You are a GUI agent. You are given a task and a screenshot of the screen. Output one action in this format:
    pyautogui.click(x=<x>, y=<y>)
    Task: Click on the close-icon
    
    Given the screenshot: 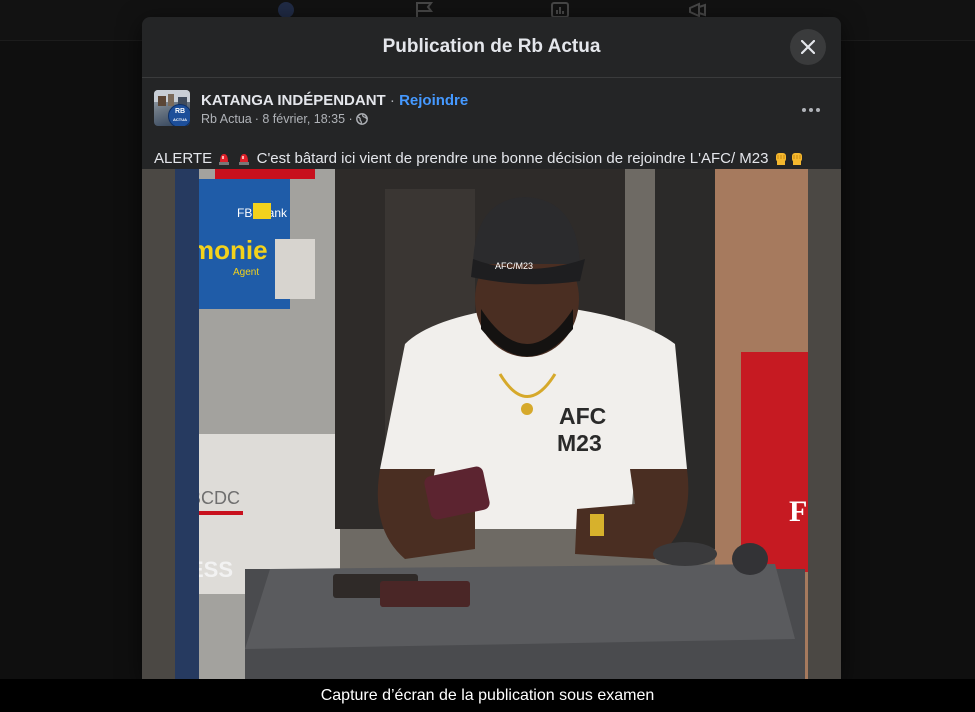 What is the action you would take?
    pyautogui.click(x=808, y=47)
    